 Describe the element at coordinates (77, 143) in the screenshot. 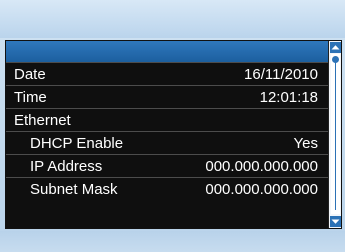

I see `dhcp-enable-label: DHCP Enable` at that location.